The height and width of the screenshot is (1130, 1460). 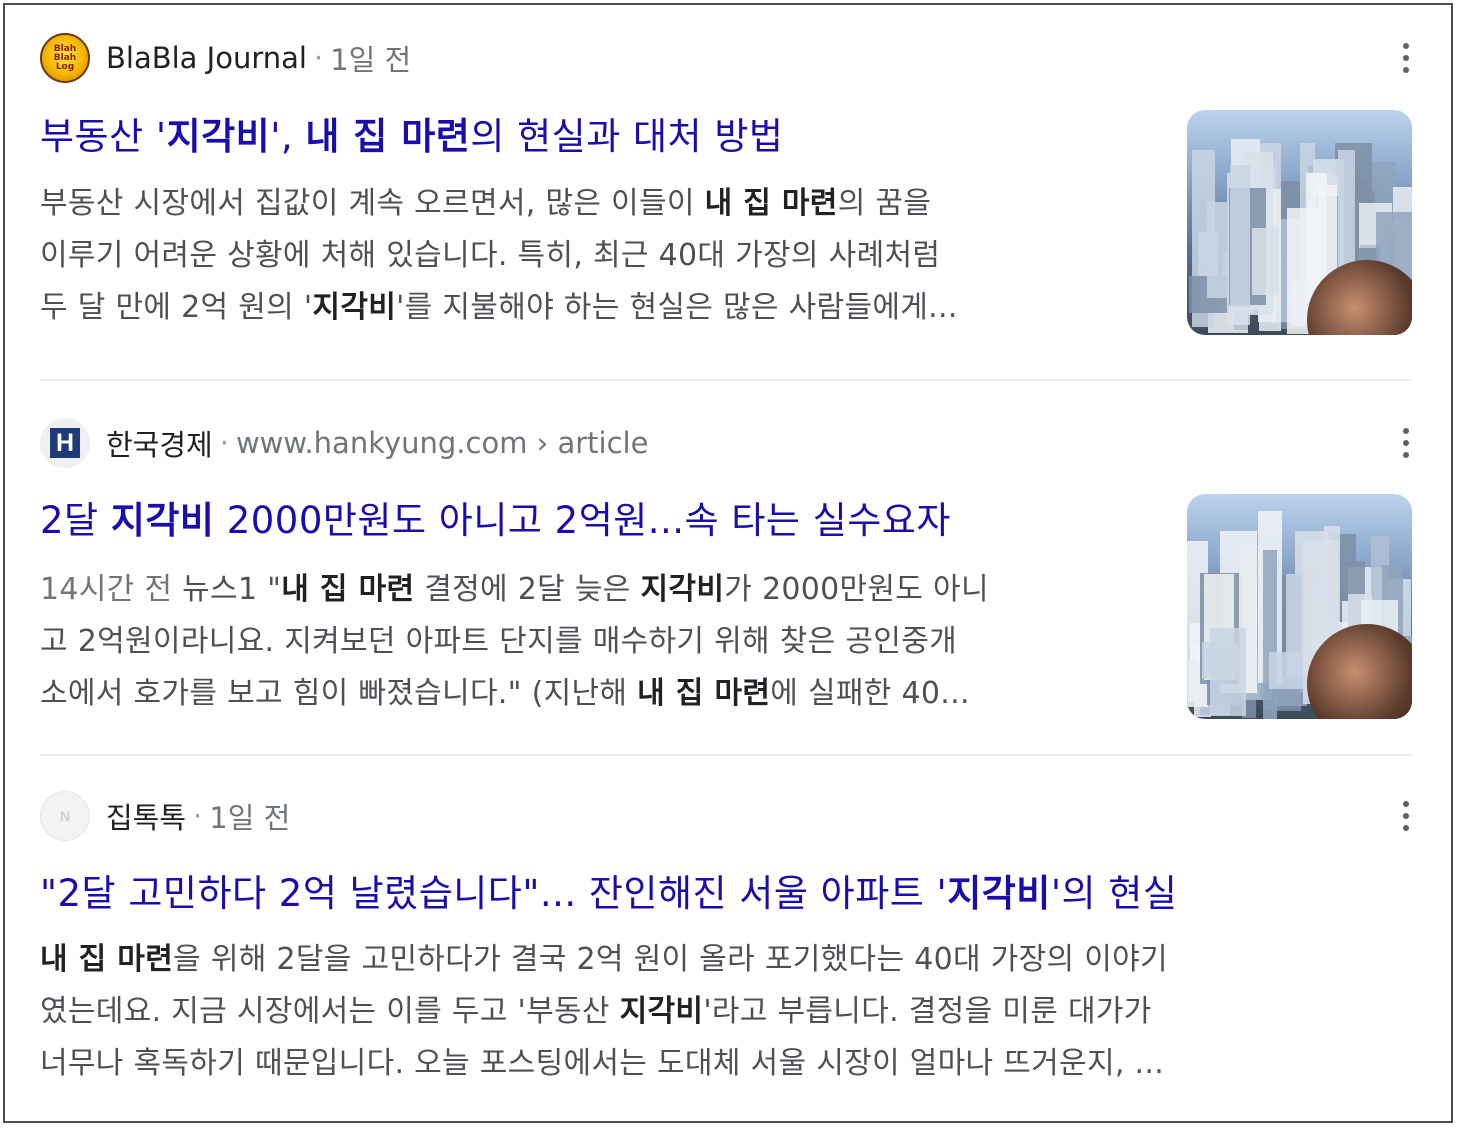 What do you see at coordinates (159, 445) in the screenshot?
I see `site-name: 한국경제` at bounding box center [159, 445].